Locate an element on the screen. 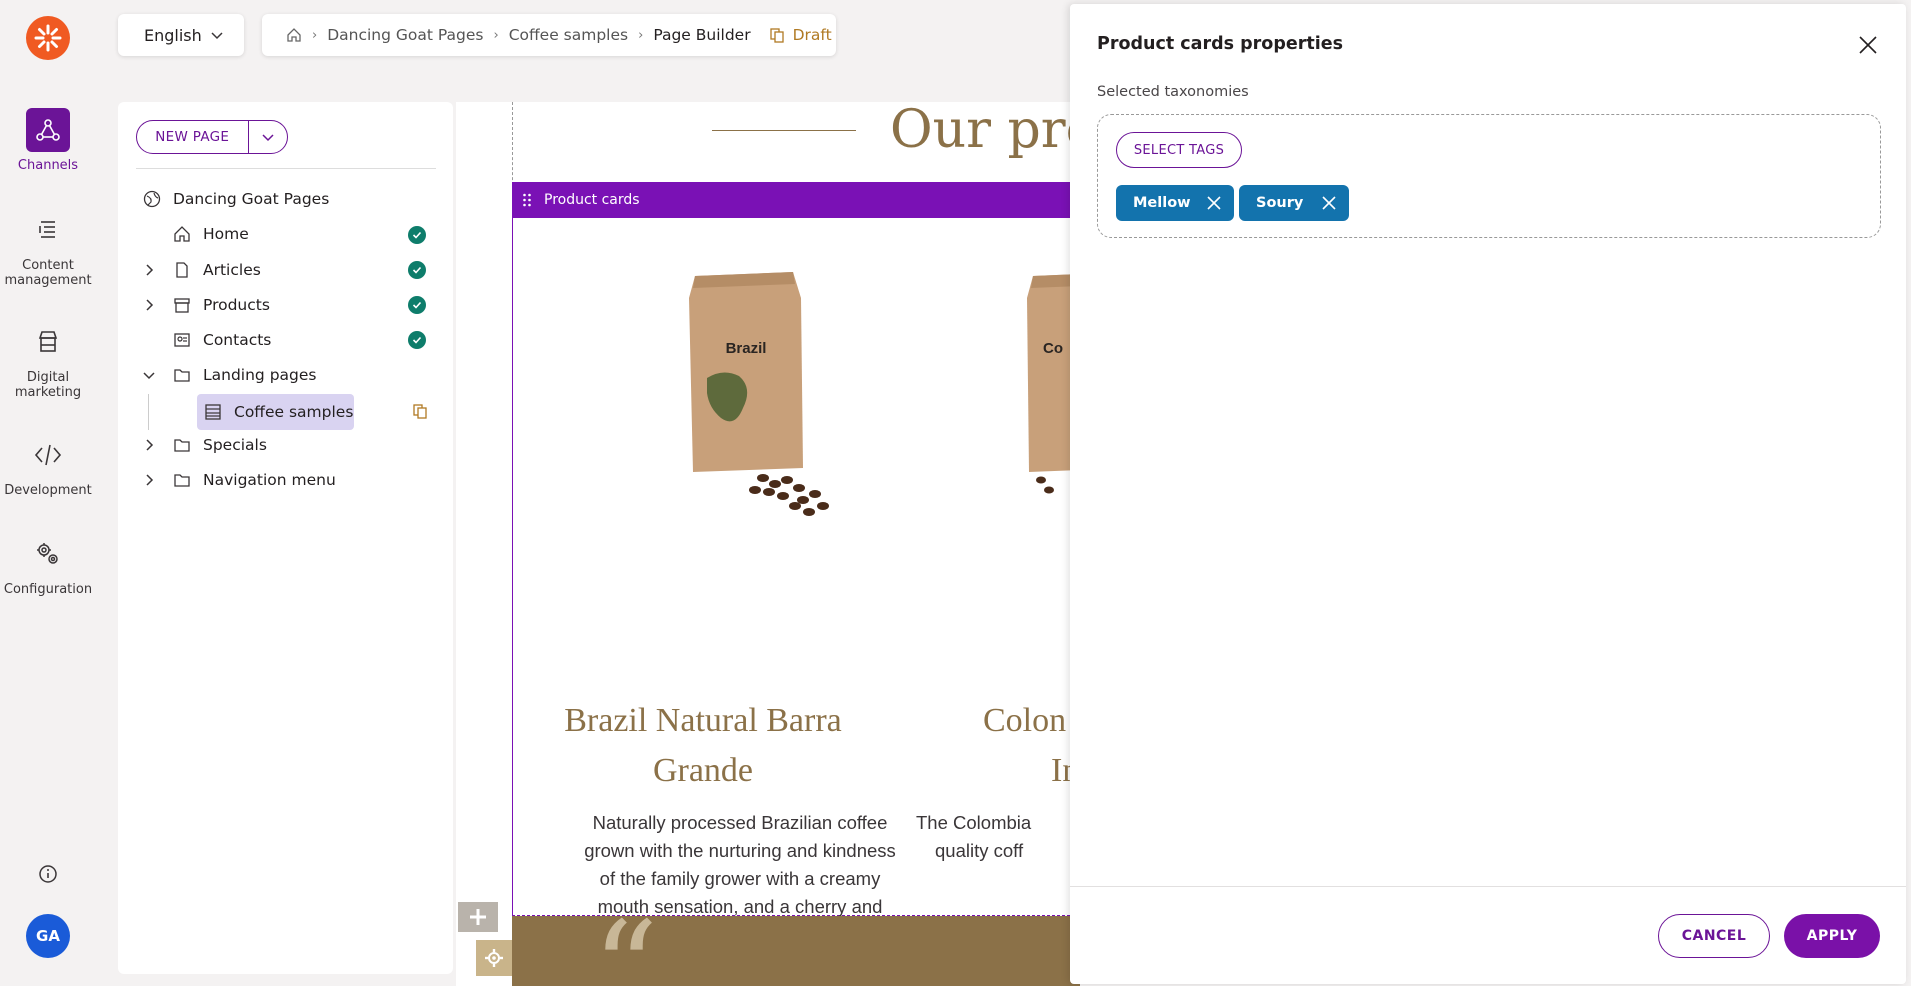 Image resolution: width=1911 pixels, height=986 pixels. tree-node-contacts: Contacts is located at coordinates (221, 340).